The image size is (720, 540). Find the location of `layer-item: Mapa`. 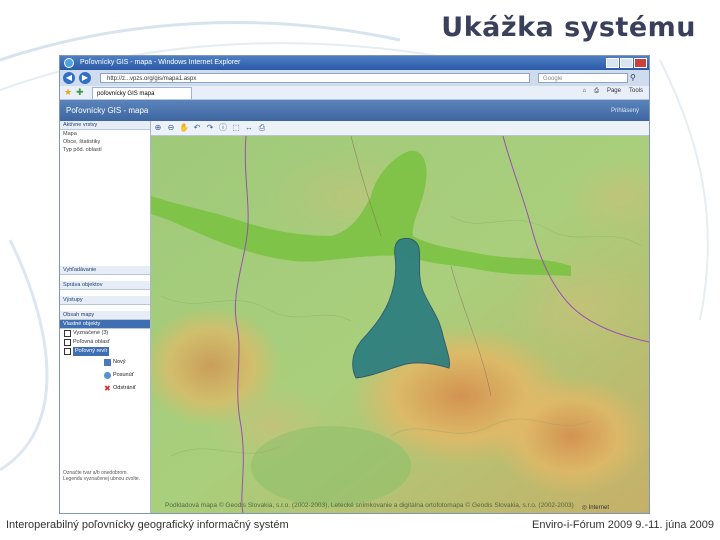

layer-item: Mapa is located at coordinates (105, 134).